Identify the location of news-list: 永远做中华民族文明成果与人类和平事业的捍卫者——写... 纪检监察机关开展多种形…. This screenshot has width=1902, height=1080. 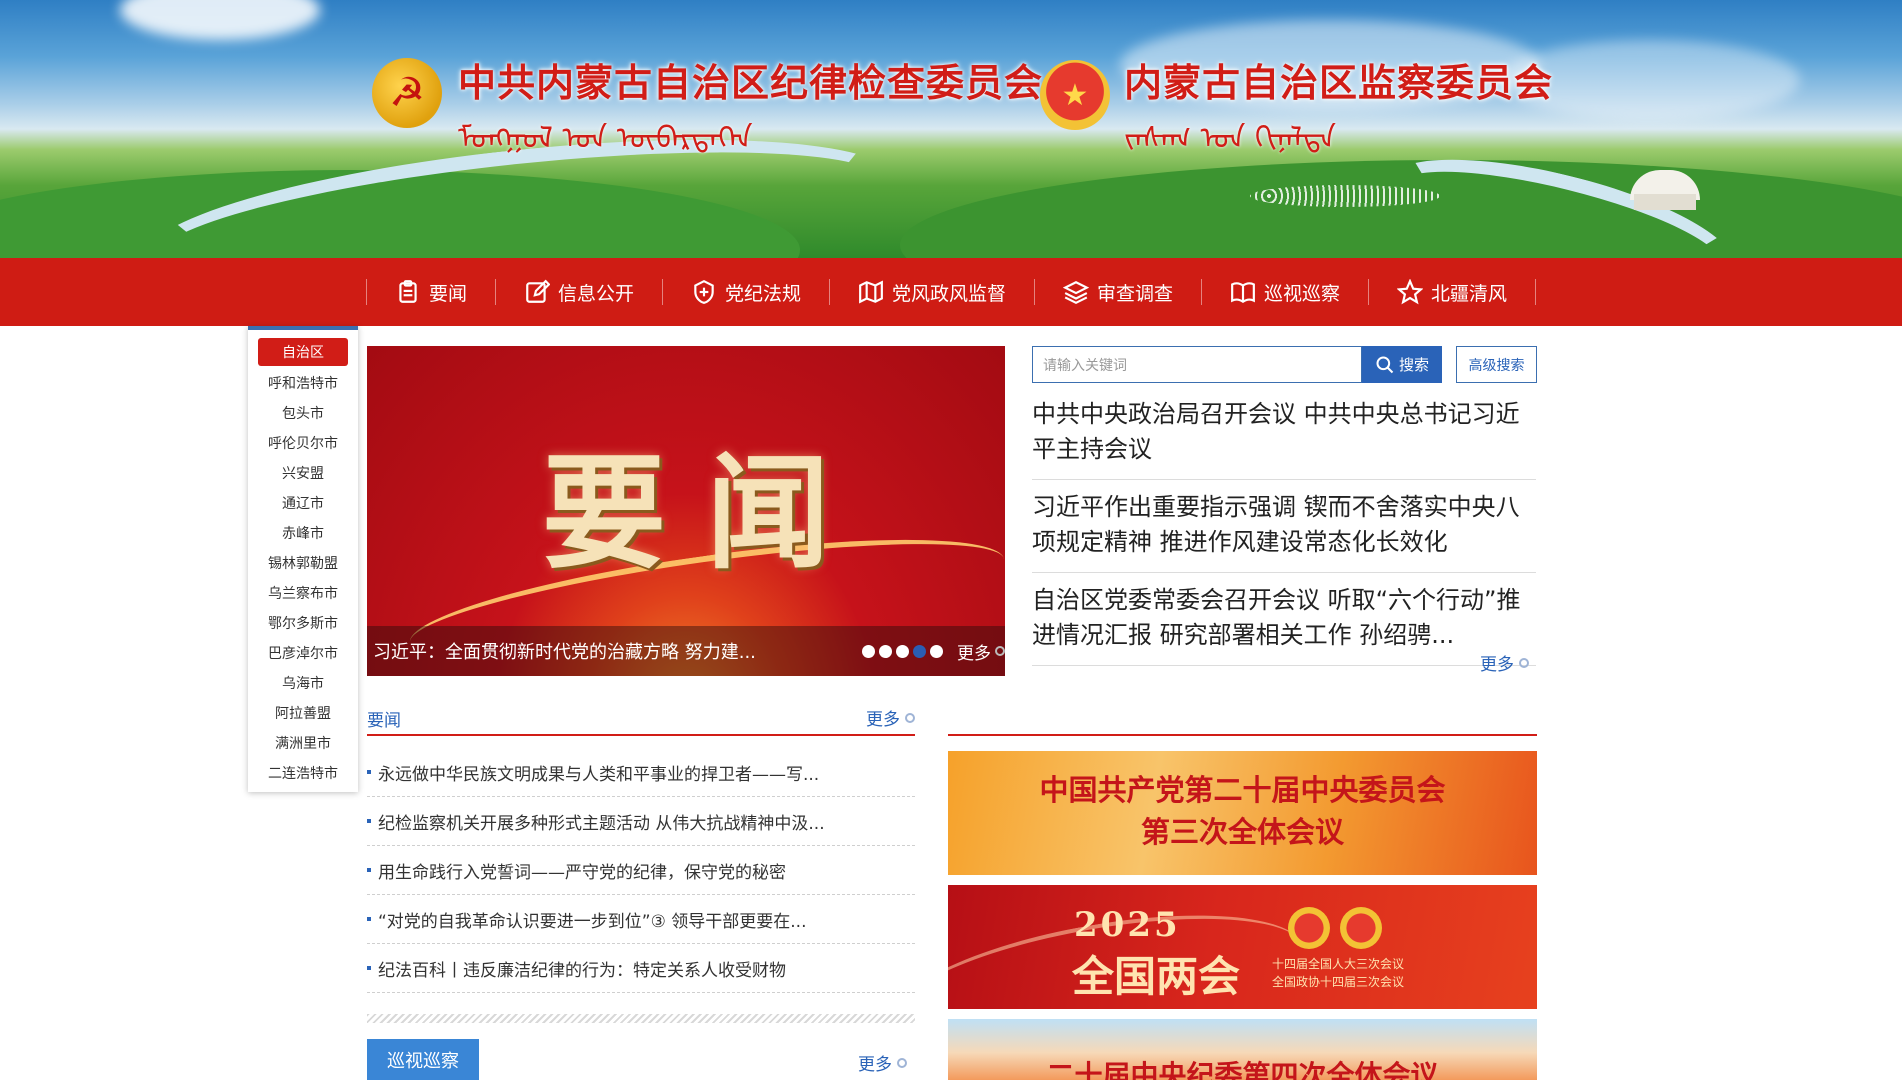
(641, 870).